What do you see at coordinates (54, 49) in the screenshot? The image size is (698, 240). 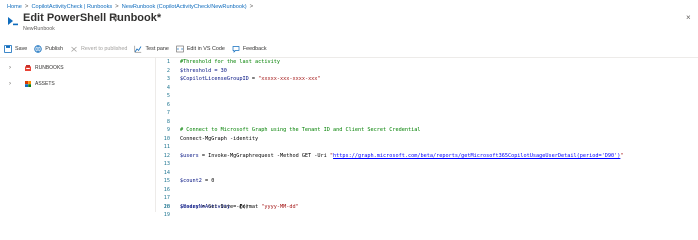 I see `publish-label: Publish` at bounding box center [54, 49].